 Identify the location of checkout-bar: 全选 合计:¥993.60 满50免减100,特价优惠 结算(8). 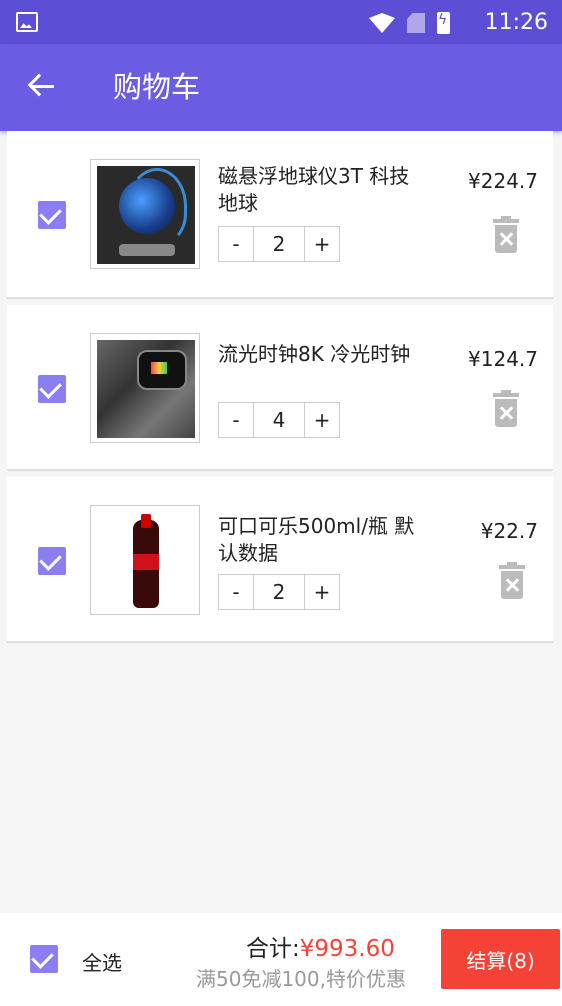
(281, 959).